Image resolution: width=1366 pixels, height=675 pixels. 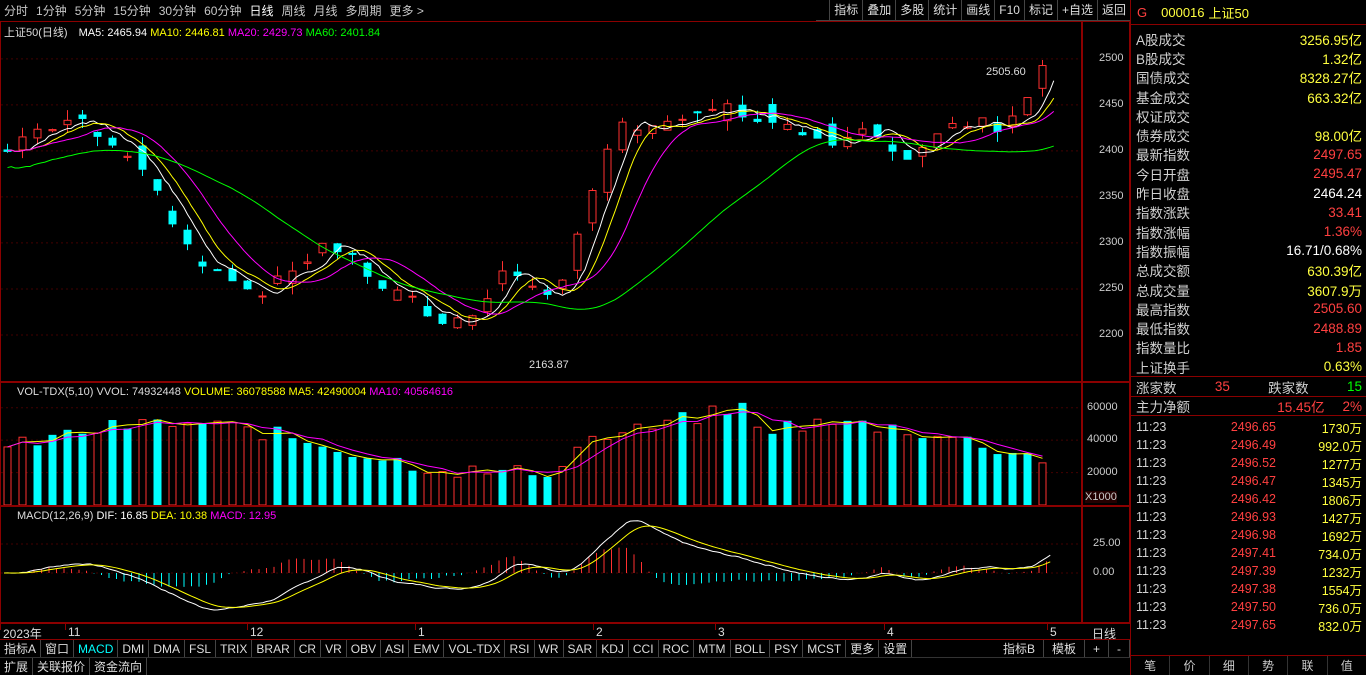 What do you see at coordinates (1269, 665) in the screenshot?
I see `quote-tab: 势` at bounding box center [1269, 665].